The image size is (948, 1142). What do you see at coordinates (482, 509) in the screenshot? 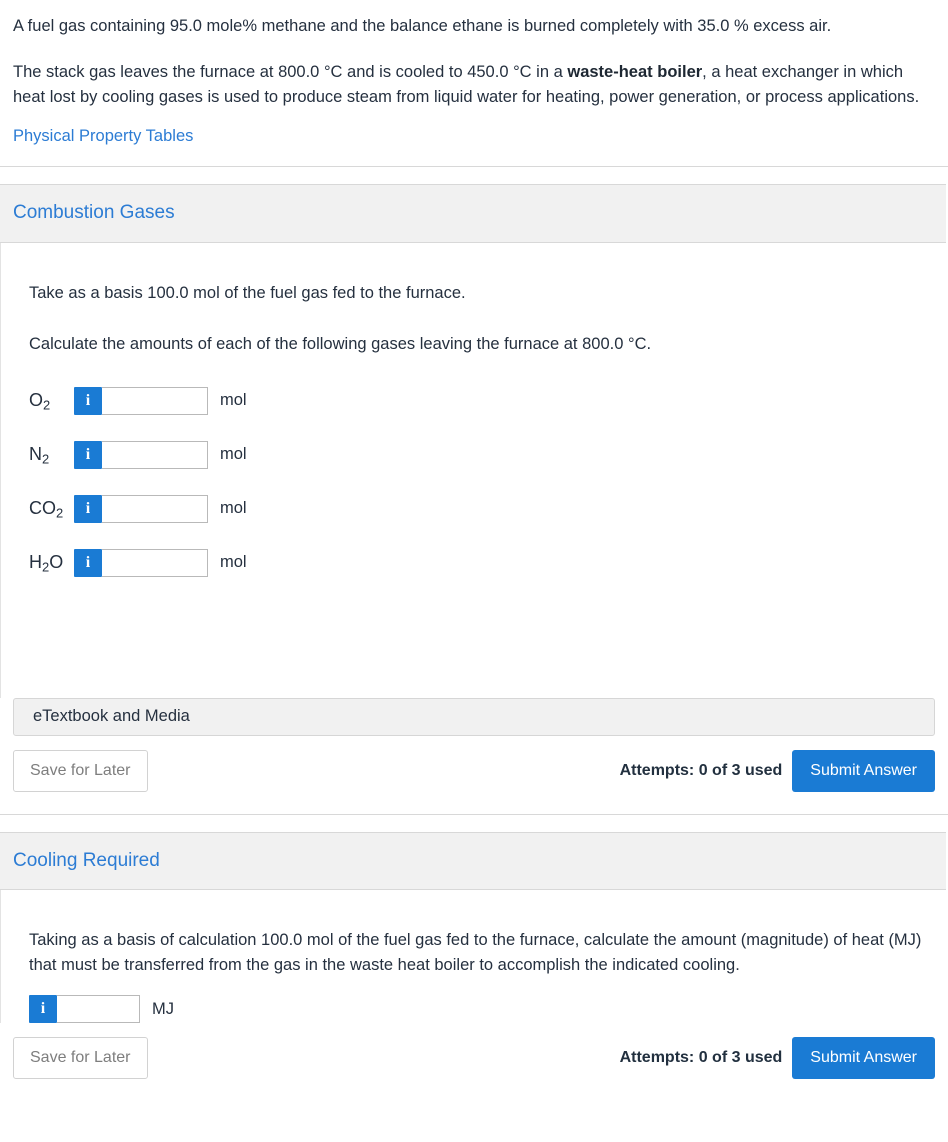
I see `answer-row-co2: CO2 i mol` at bounding box center [482, 509].